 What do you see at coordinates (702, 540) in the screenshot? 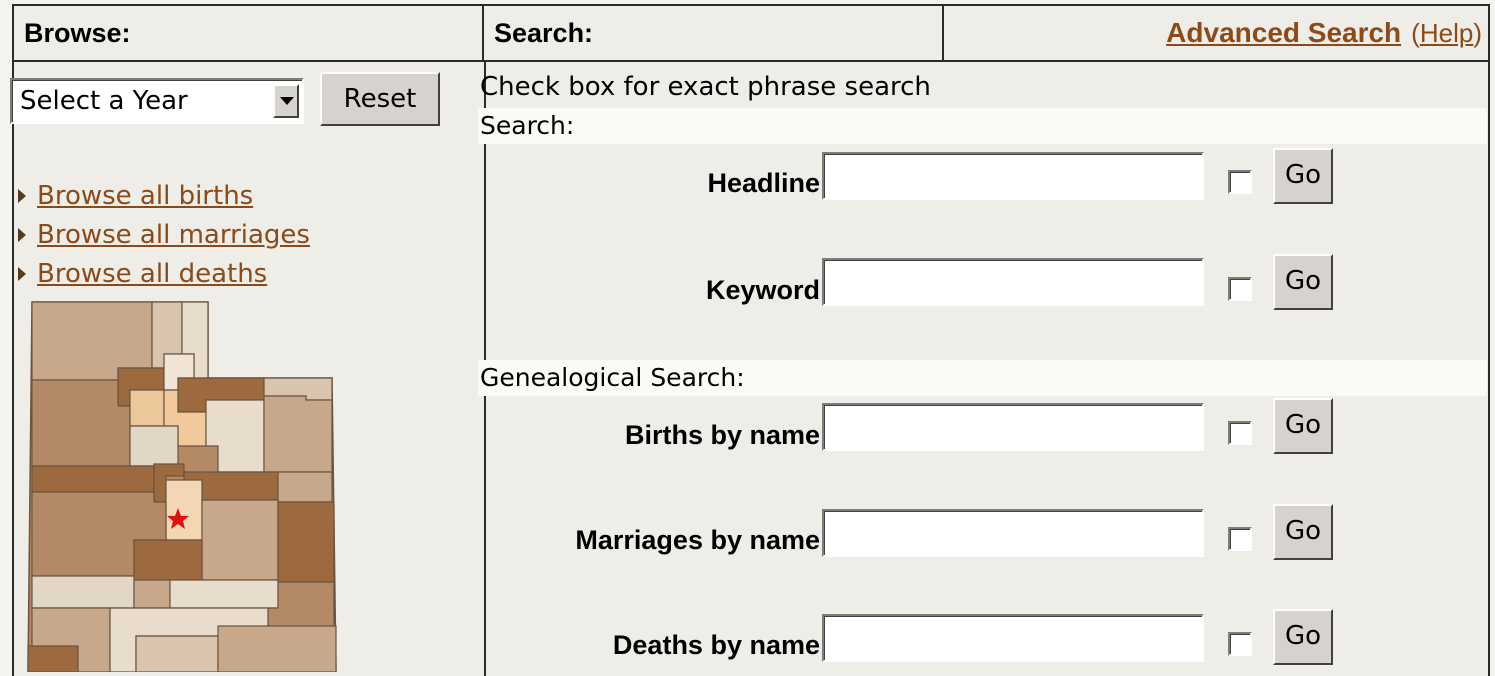
I see `marriages-label: Marriages by name:` at bounding box center [702, 540].